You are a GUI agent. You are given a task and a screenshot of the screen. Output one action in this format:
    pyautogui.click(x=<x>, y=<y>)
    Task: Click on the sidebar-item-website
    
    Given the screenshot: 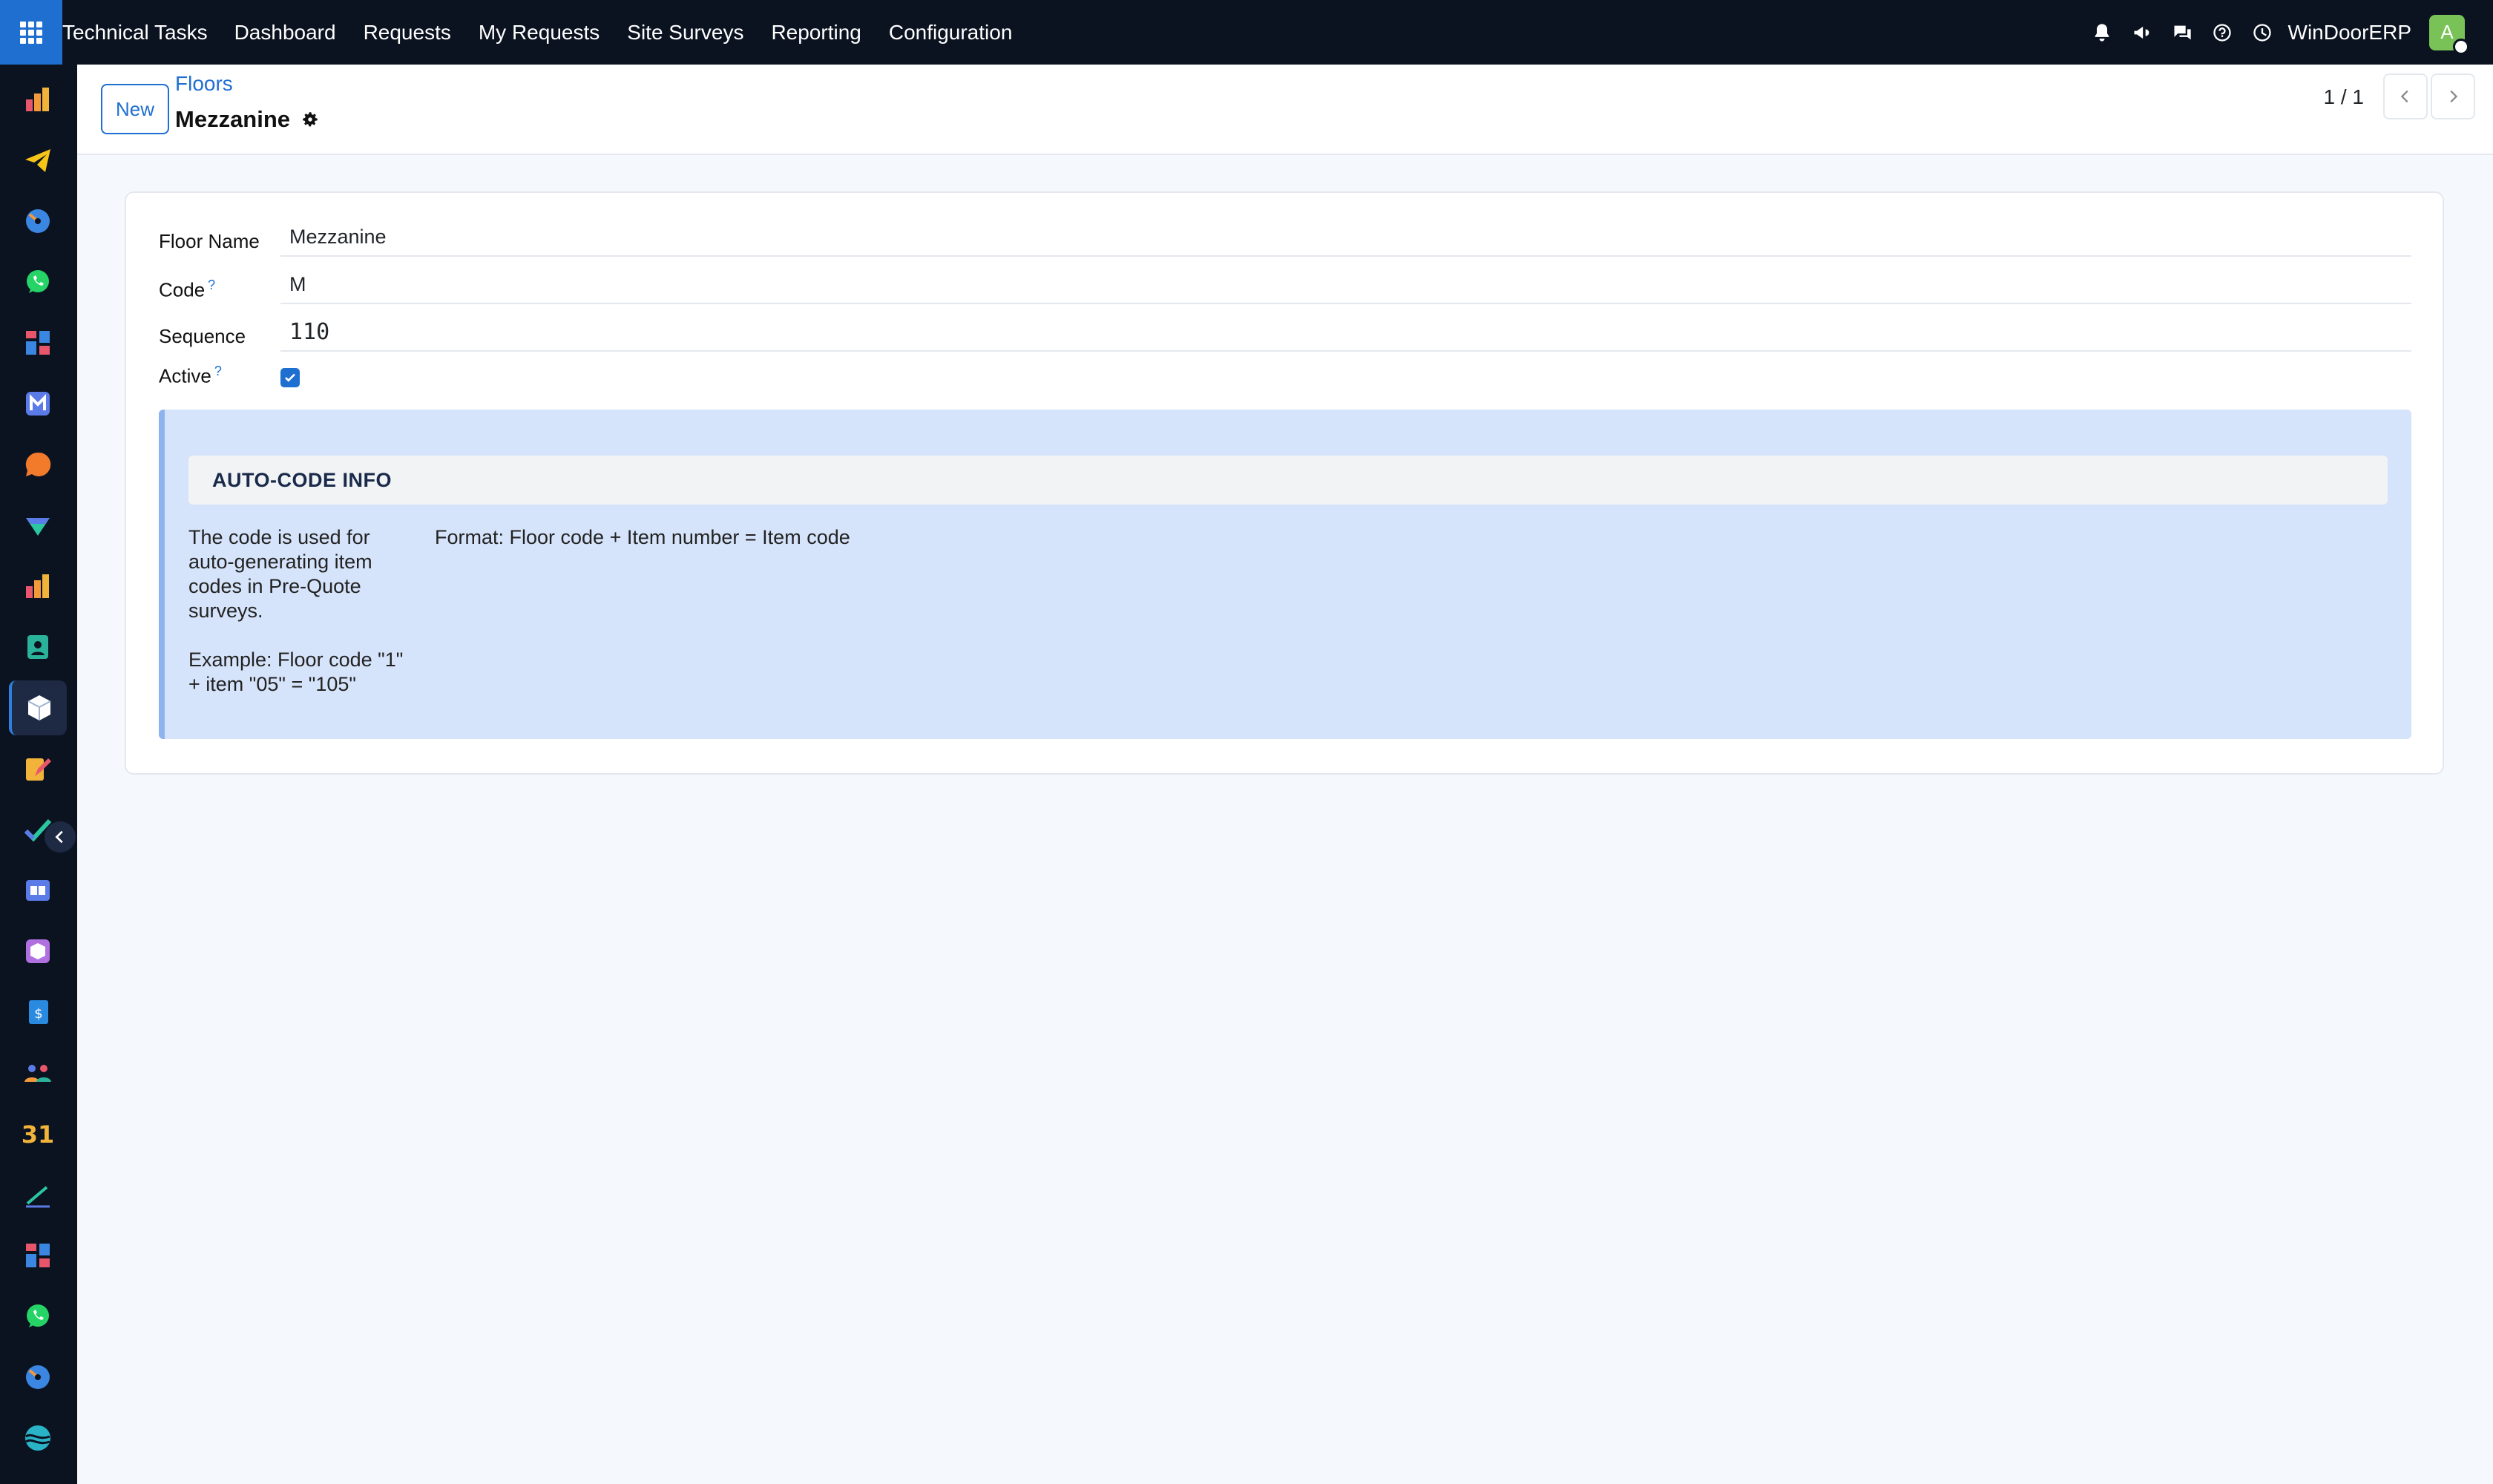 What is the action you would take?
    pyautogui.click(x=38, y=1438)
    